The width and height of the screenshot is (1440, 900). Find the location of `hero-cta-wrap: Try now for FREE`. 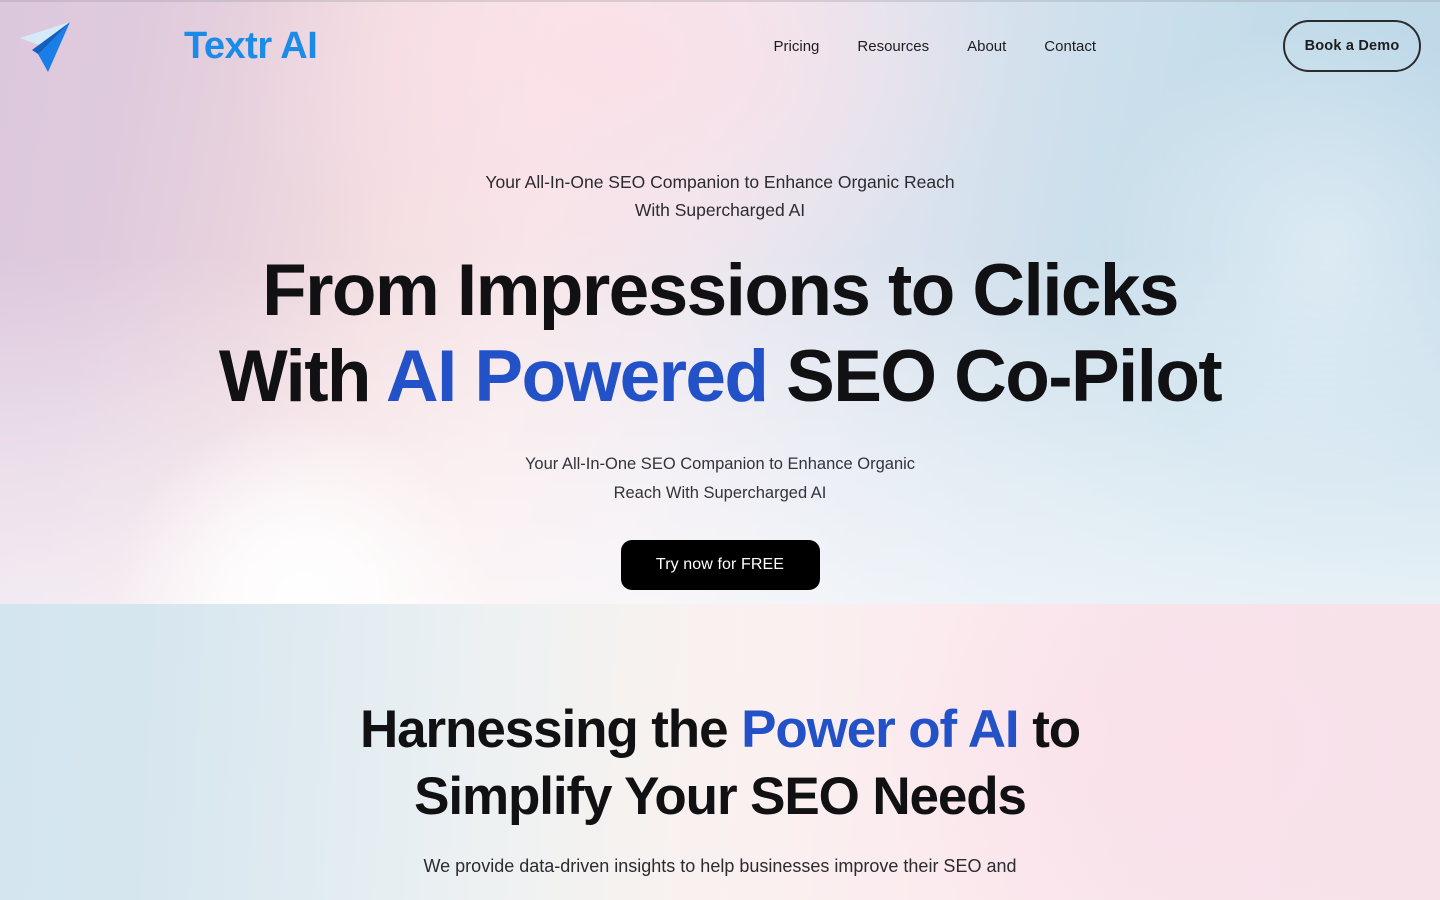

hero-cta-wrap: Try now for FREE is located at coordinates (720, 565).